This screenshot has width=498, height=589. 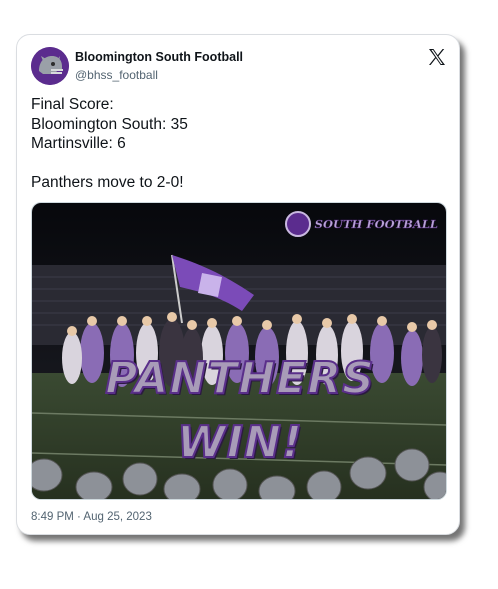 I want to click on brand-badge: SOUTH FOOTBALL, so click(x=361, y=224).